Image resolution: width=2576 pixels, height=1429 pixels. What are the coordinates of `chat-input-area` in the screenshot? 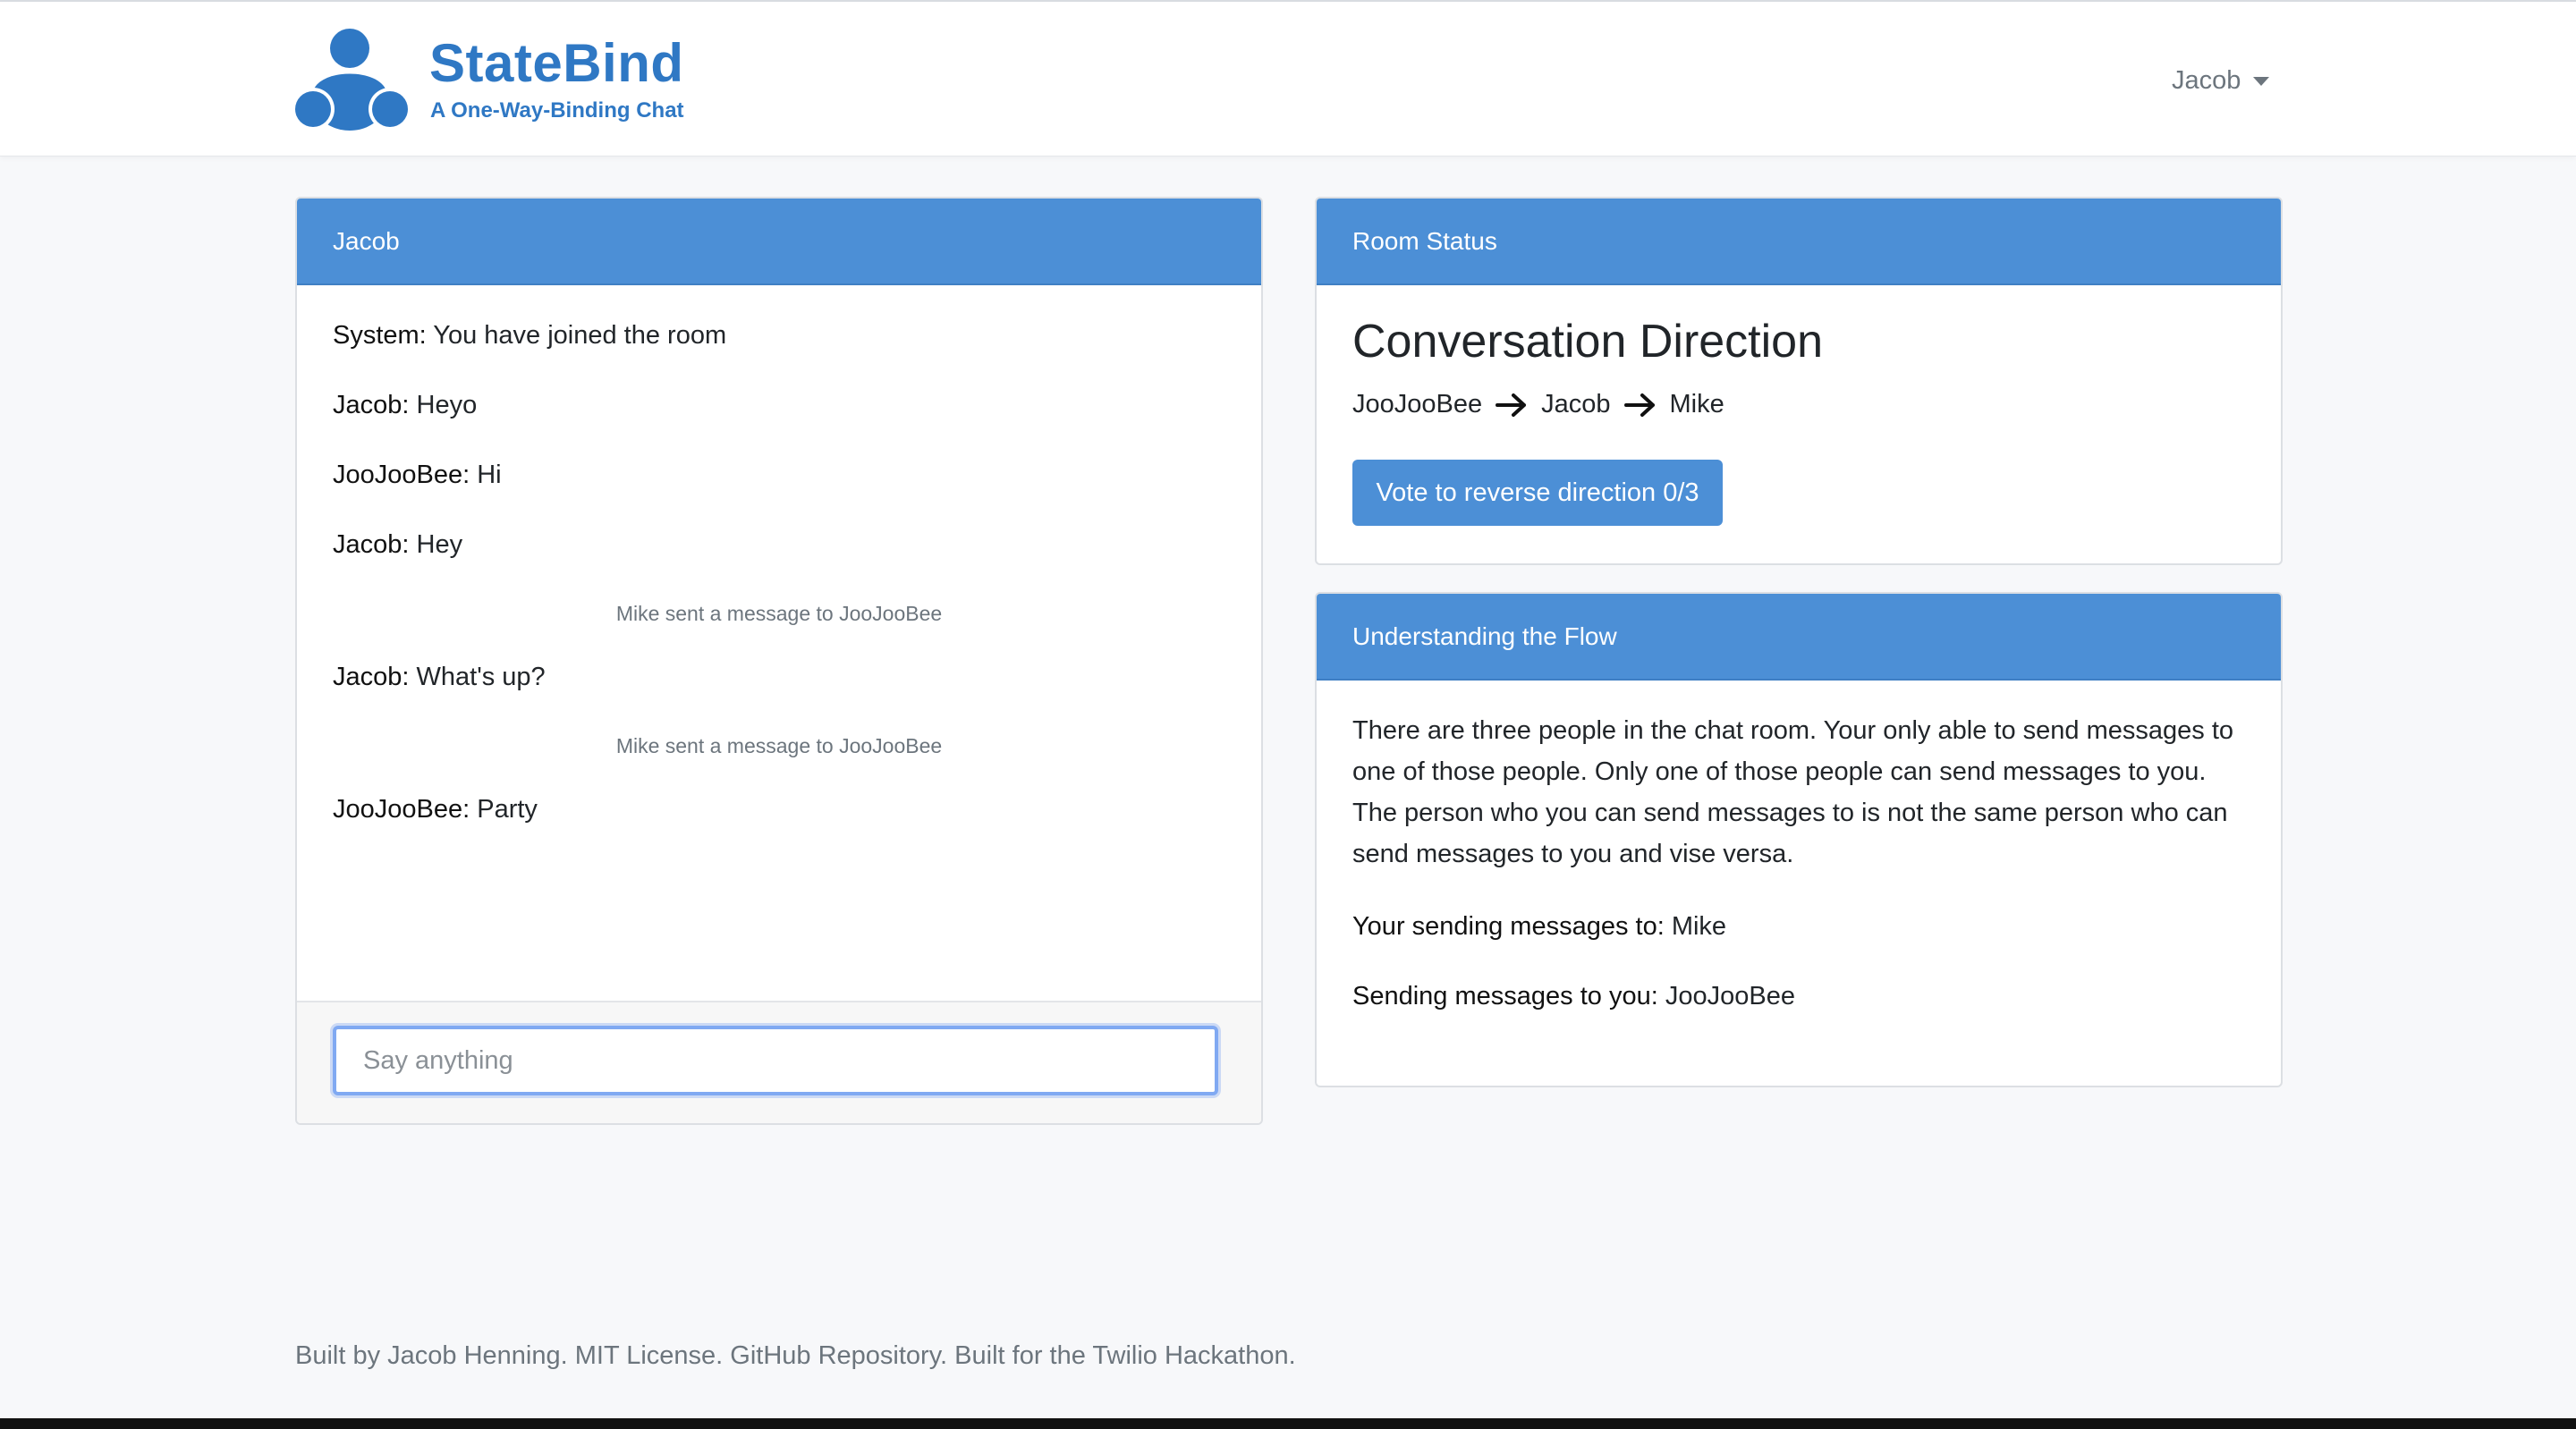 It's located at (779, 1062).